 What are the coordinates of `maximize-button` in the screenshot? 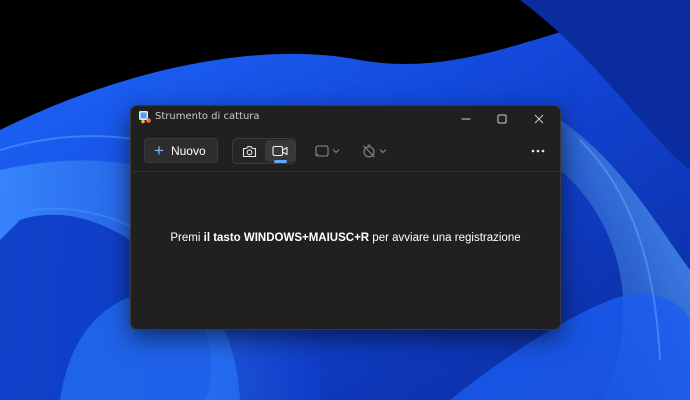 It's located at (502, 118).